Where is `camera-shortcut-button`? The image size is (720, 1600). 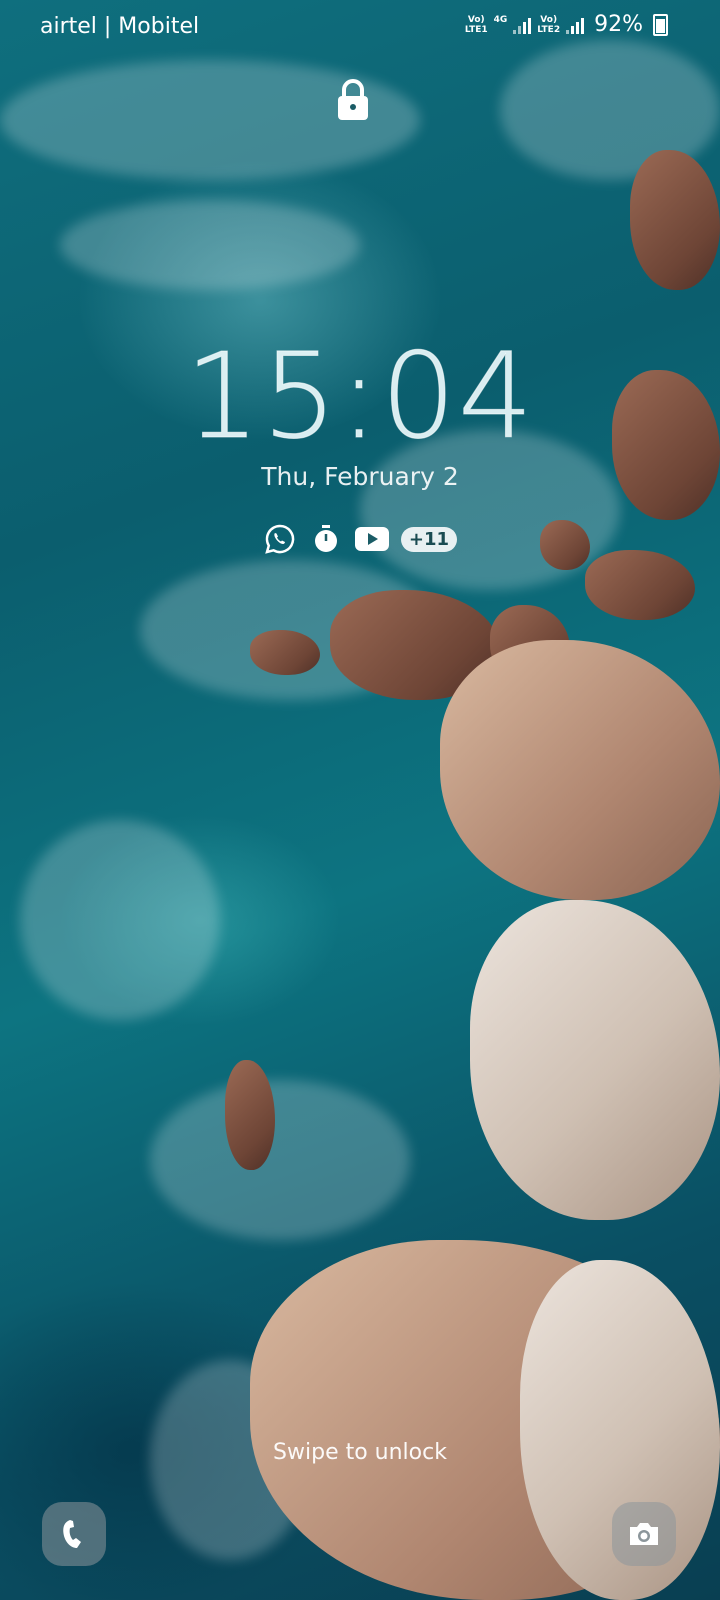
camera-shortcut-button is located at coordinates (644, 1534).